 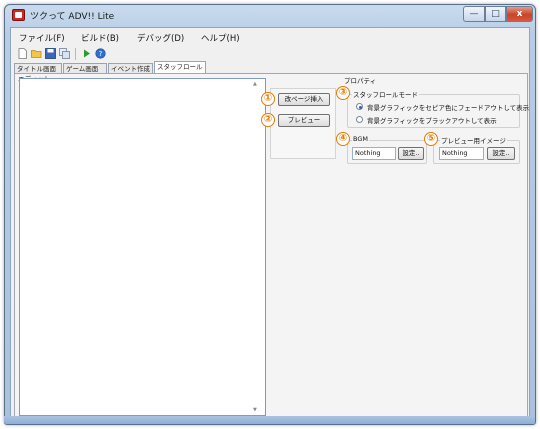 What do you see at coordinates (64, 53) in the screenshot?
I see `copy-icon` at bounding box center [64, 53].